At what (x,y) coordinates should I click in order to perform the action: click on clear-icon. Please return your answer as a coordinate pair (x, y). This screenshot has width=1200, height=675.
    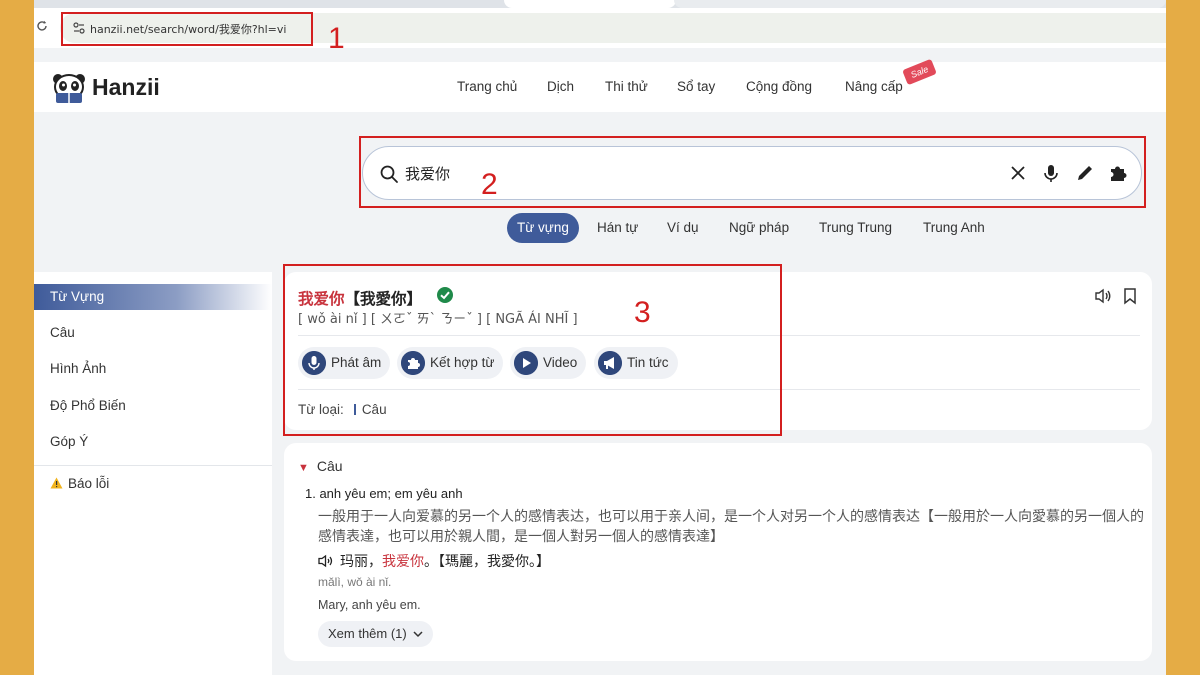
    Looking at the image, I should click on (1018, 173).